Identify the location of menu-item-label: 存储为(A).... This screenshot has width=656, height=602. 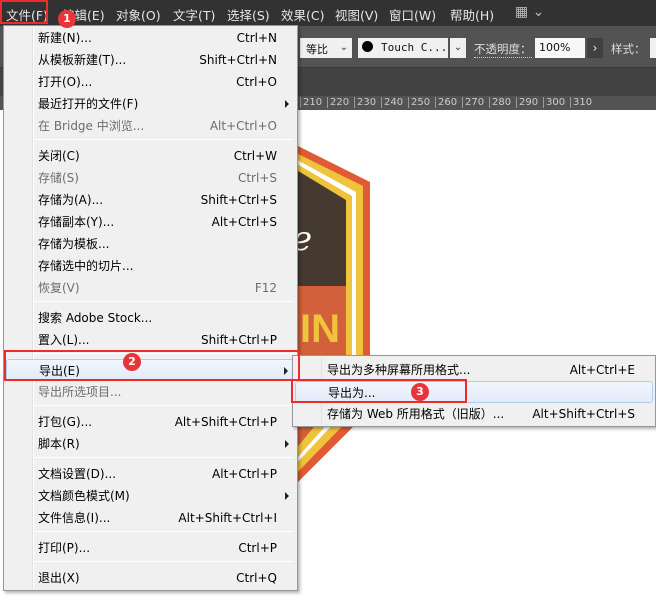
(71, 200).